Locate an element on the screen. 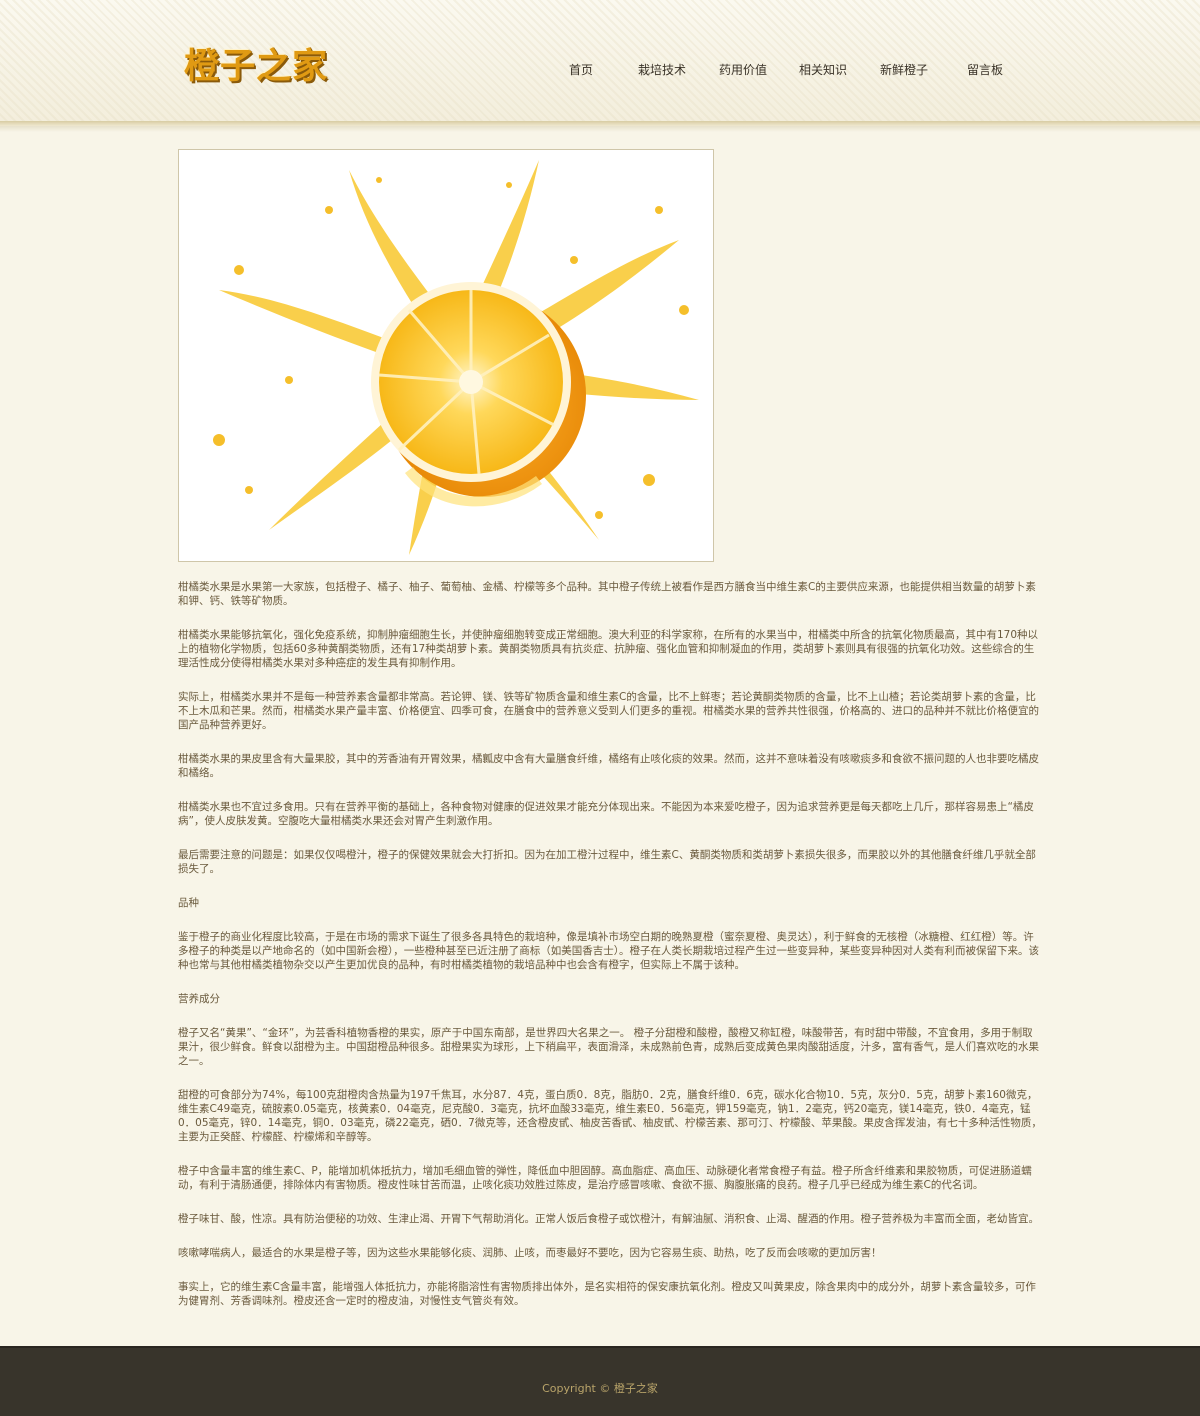  section-heading-varieties: 品种 is located at coordinates (188, 903).